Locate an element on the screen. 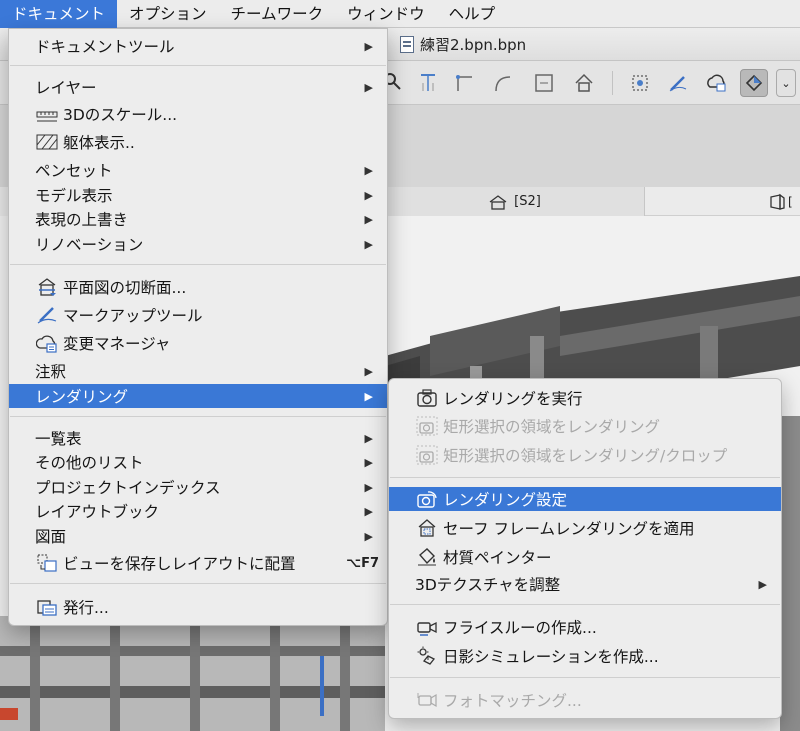  menu-help: ヘルプ is located at coordinates (472, 14).